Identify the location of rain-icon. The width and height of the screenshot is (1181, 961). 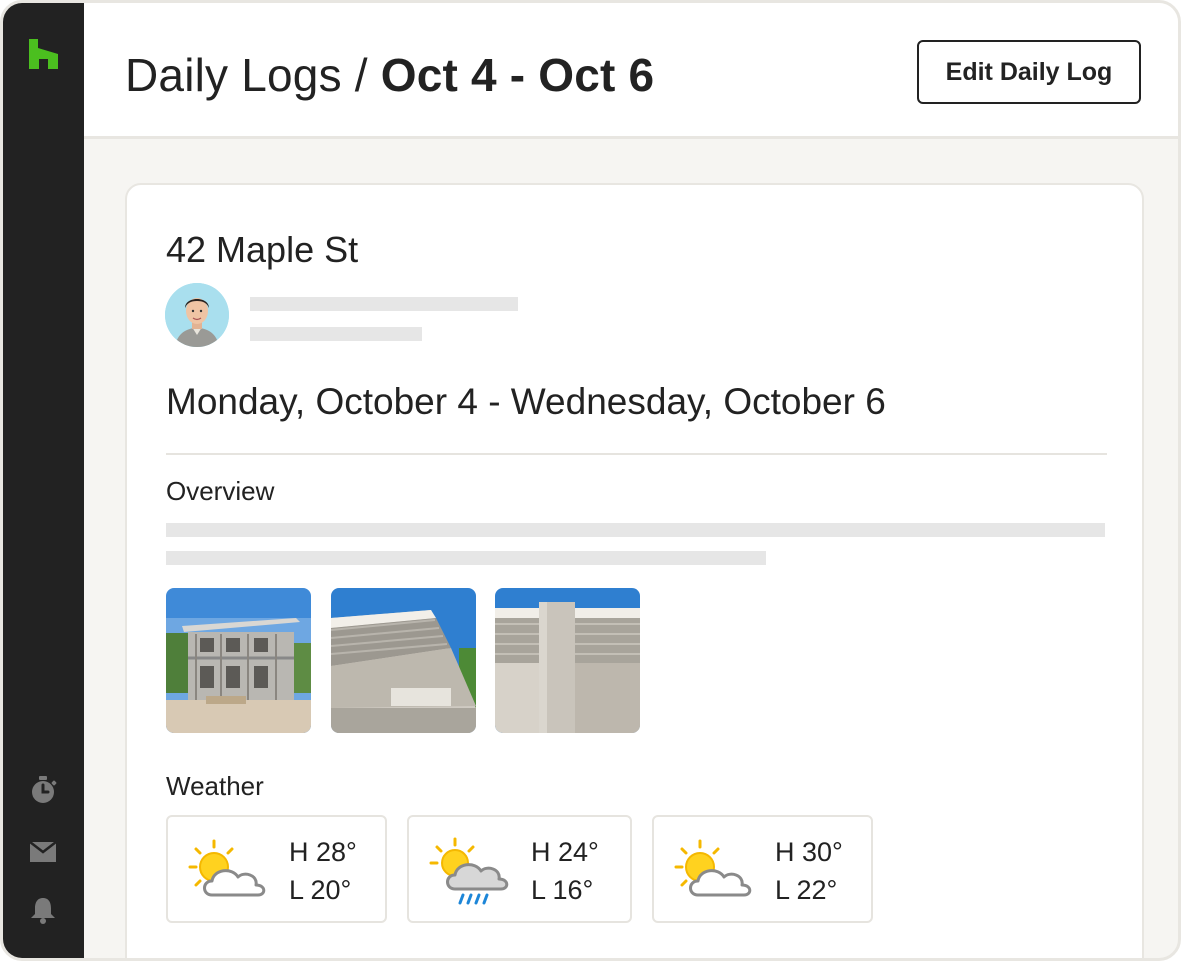
(469, 871).